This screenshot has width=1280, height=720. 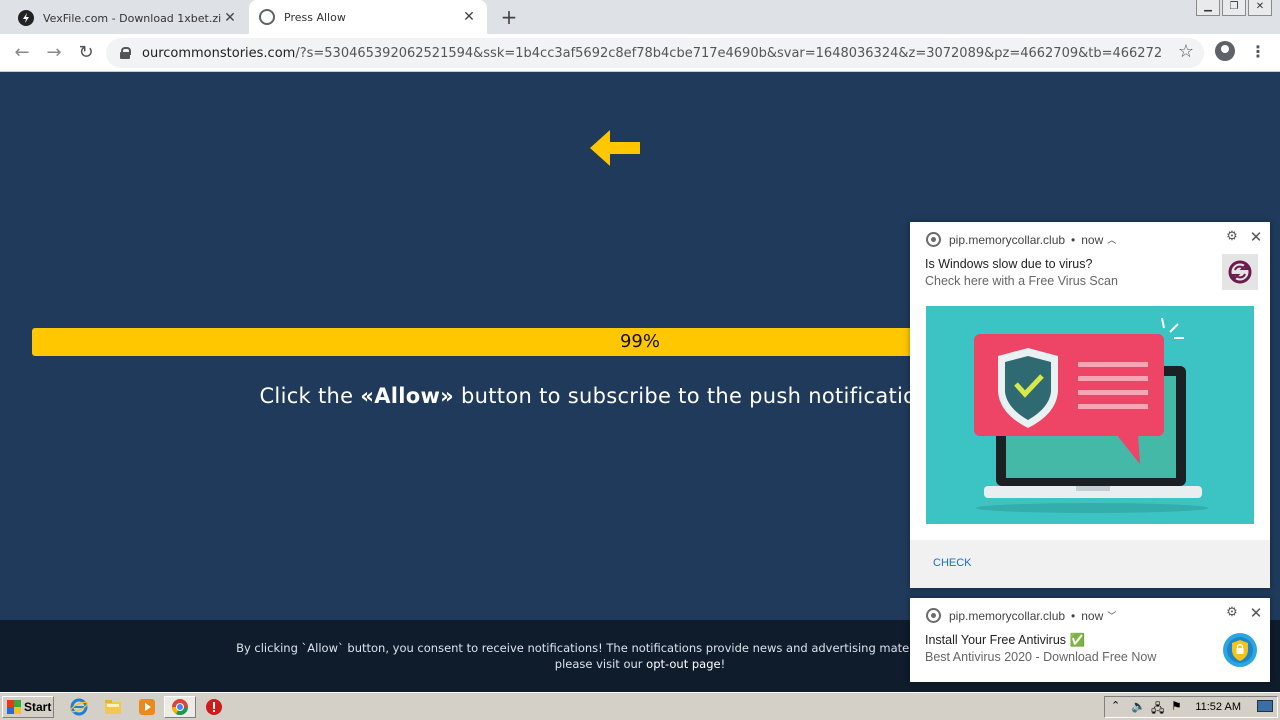 I want to click on maximize-button: ❐, so click(x=1234, y=8).